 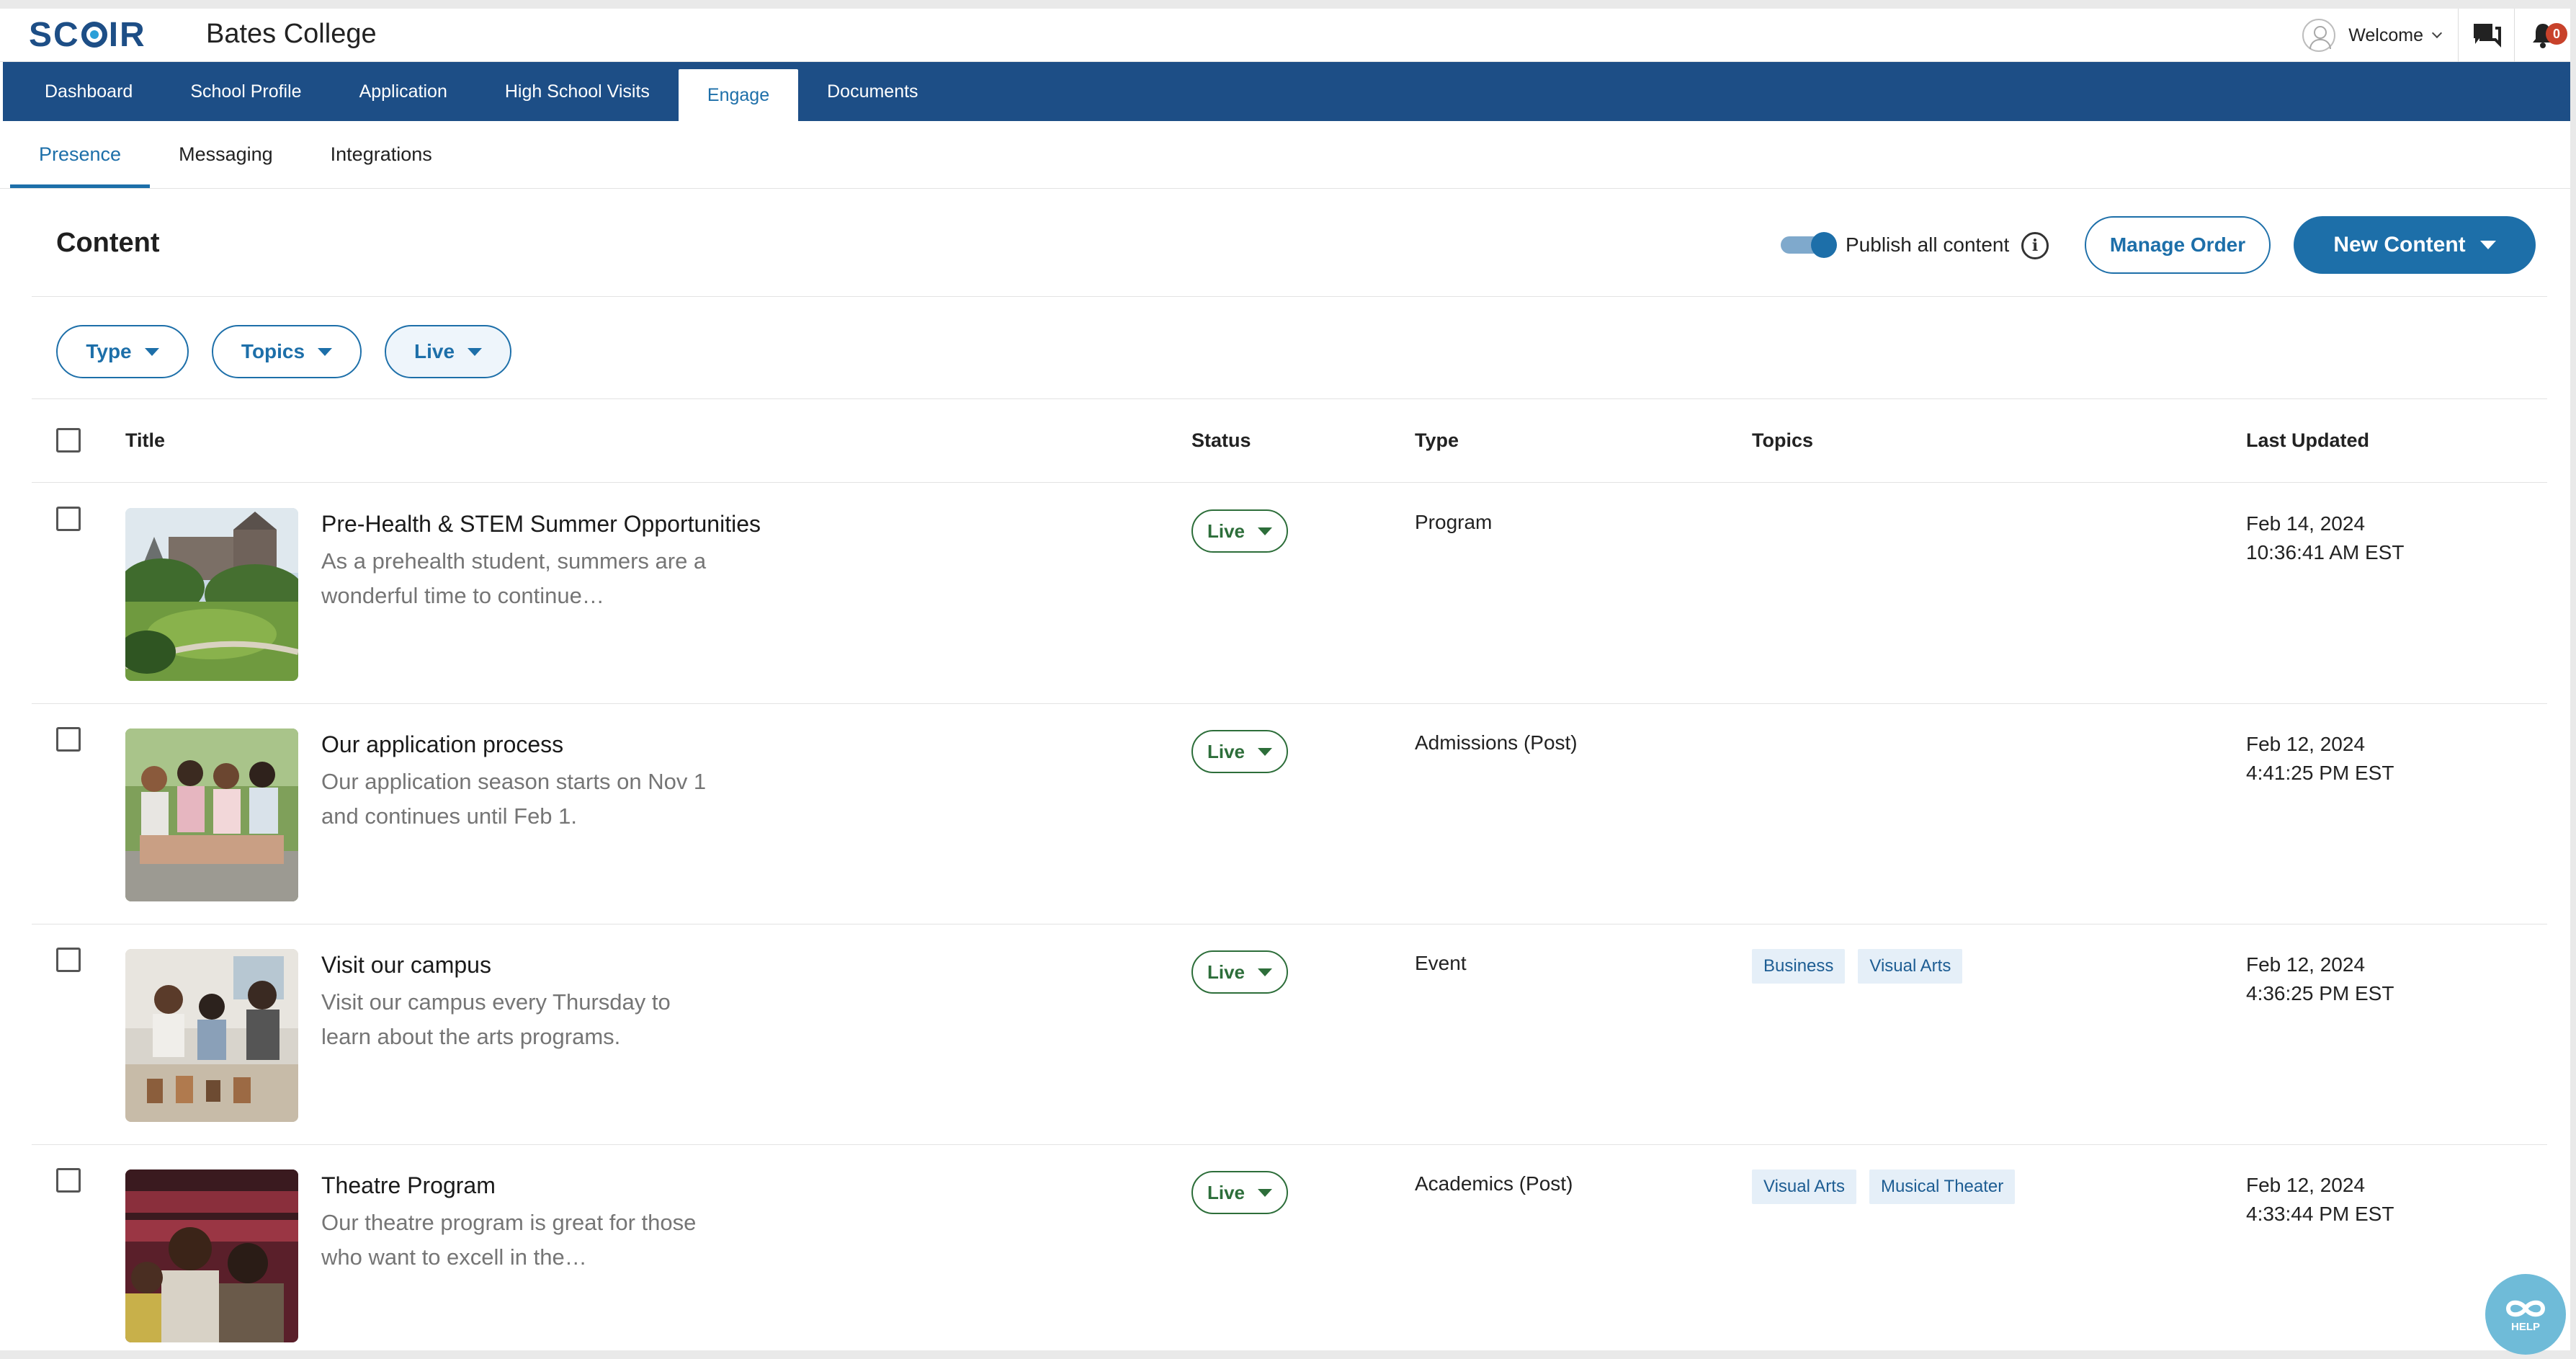 What do you see at coordinates (1799, 967) in the screenshot?
I see `topic-tag: Business` at bounding box center [1799, 967].